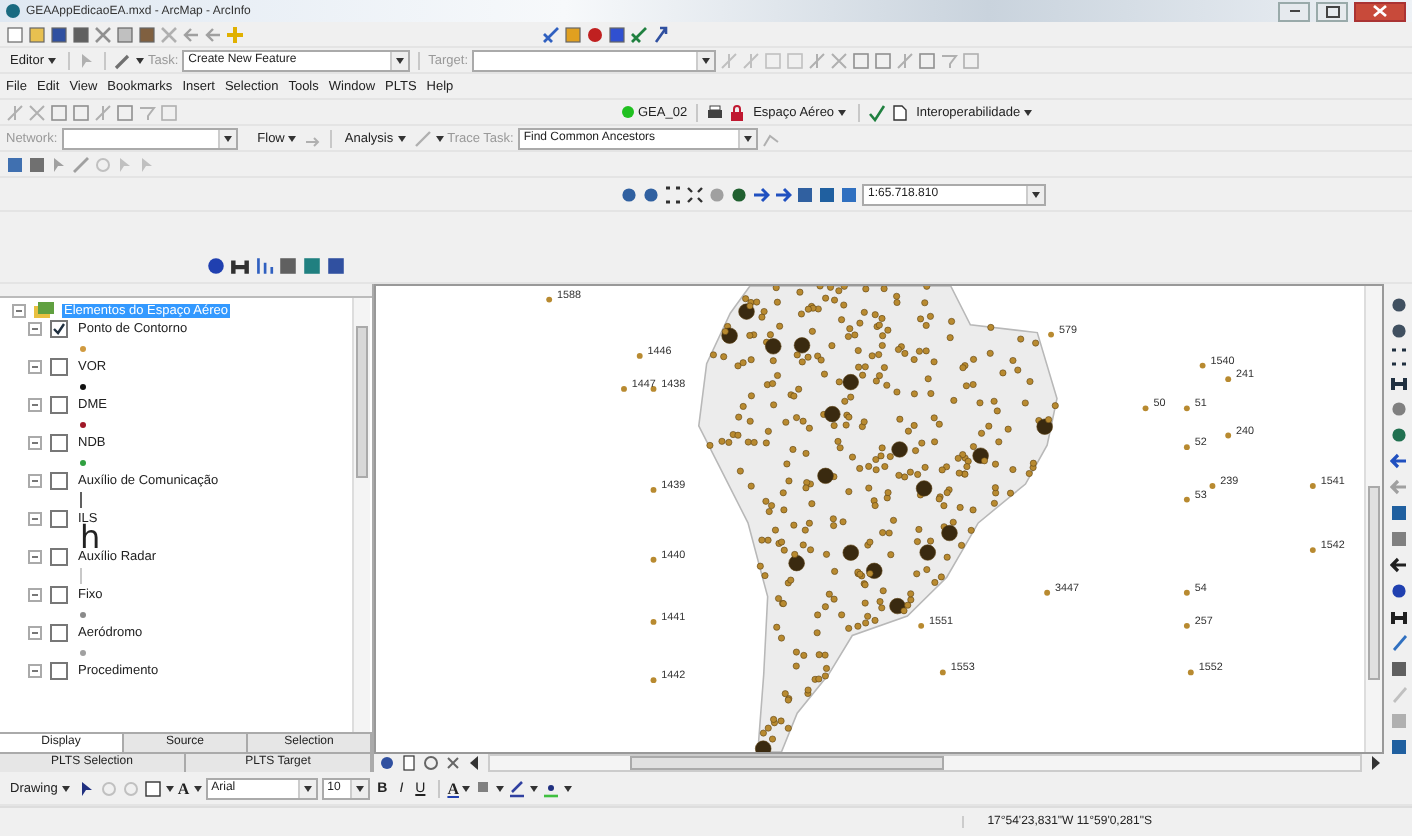 Image resolution: width=1412 pixels, height=836 pixels. I want to click on font-color-button: A, so click(453, 788).